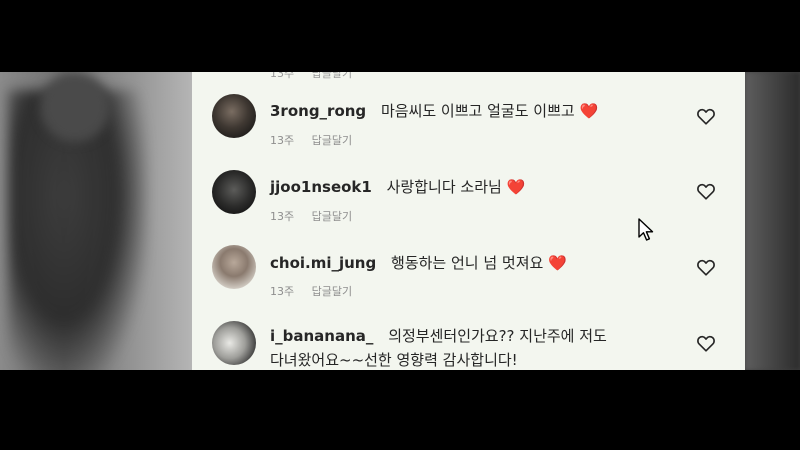 The width and height of the screenshot is (800, 450). I want to click on blurred-right-background, so click(772, 221).